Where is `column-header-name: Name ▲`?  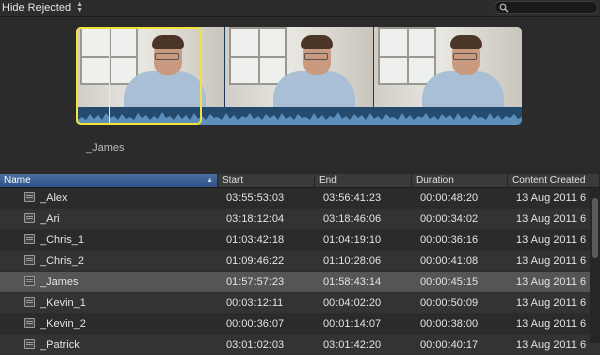 column-header-name: Name ▲ is located at coordinates (109, 180).